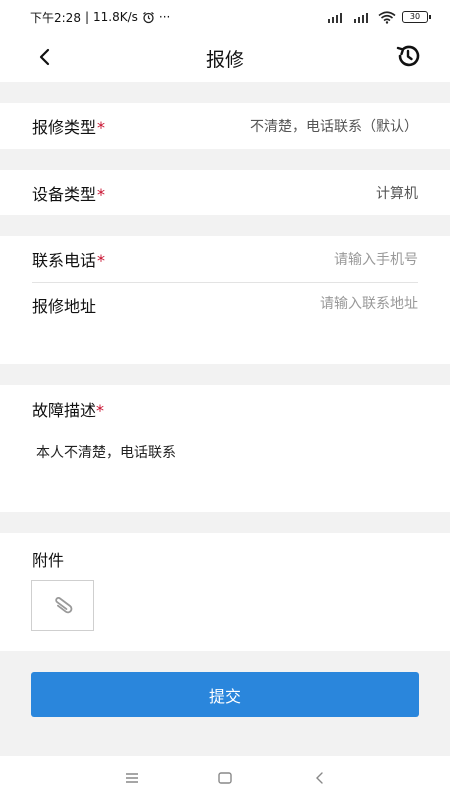 The width and height of the screenshot is (450, 800). What do you see at coordinates (225, 17) in the screenshot?
I see `status-bar: 下午2:28 | 11.8K/s ··· 30` at bounding box center [225, 17].